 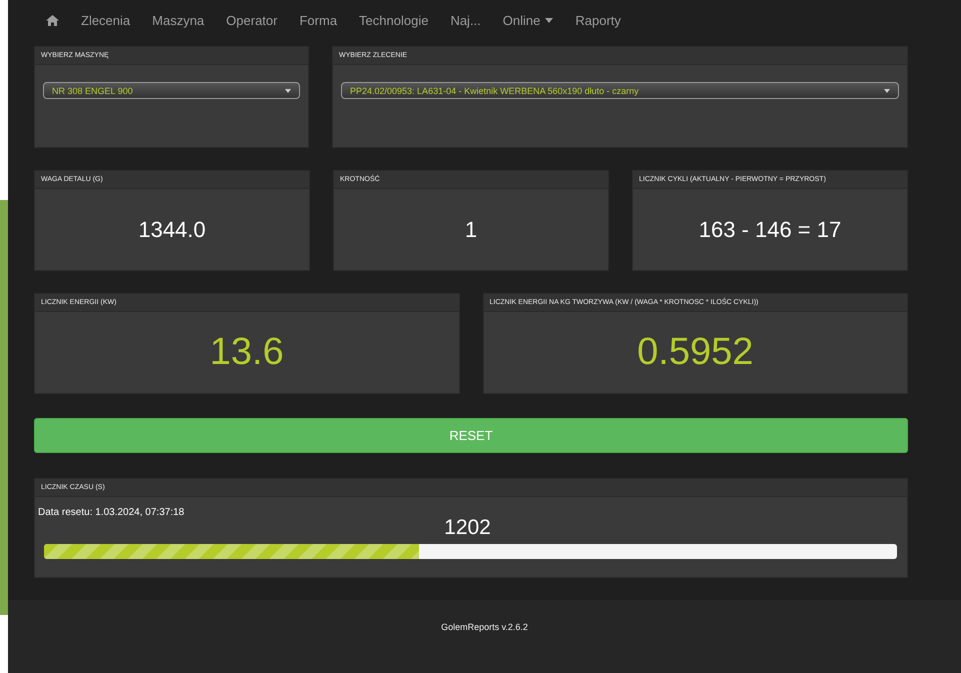 I want to click on footer-text: GolemReports v.2.6.2, so click(x=484, y=628).